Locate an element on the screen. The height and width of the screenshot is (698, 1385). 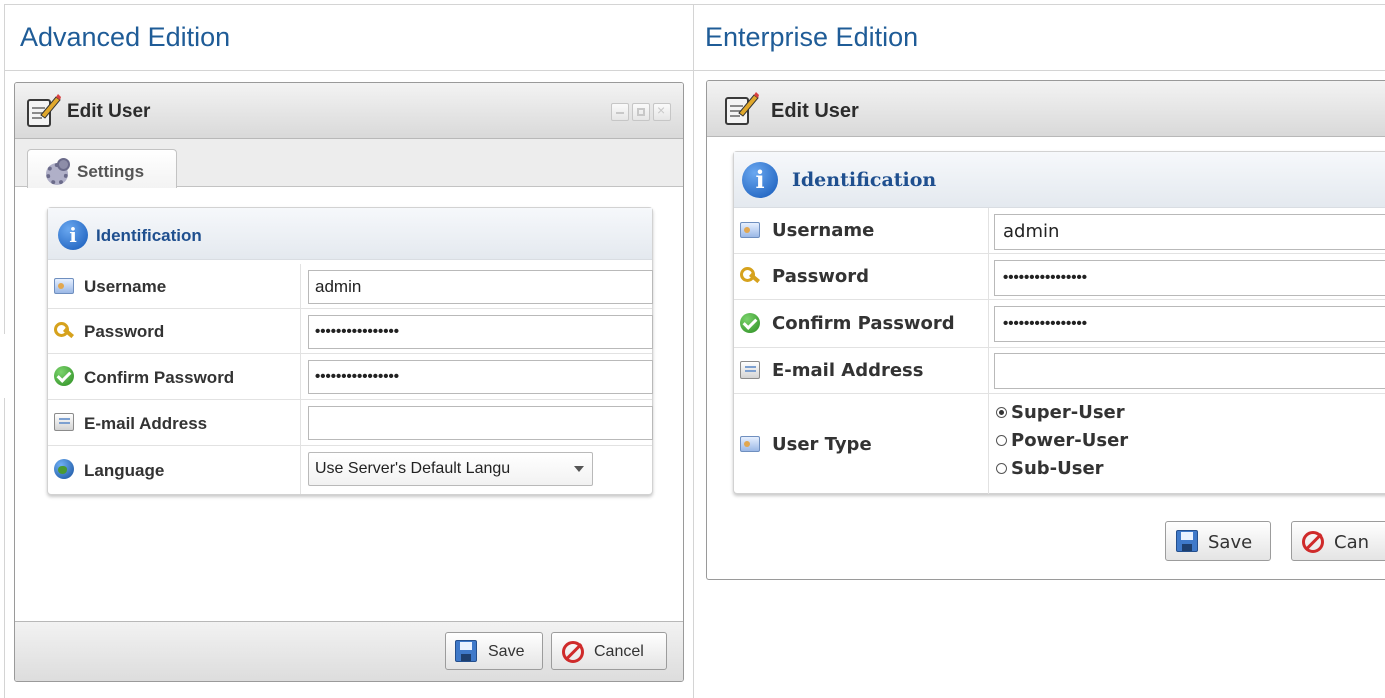
maximize-button is located at coordinates (641, 112).